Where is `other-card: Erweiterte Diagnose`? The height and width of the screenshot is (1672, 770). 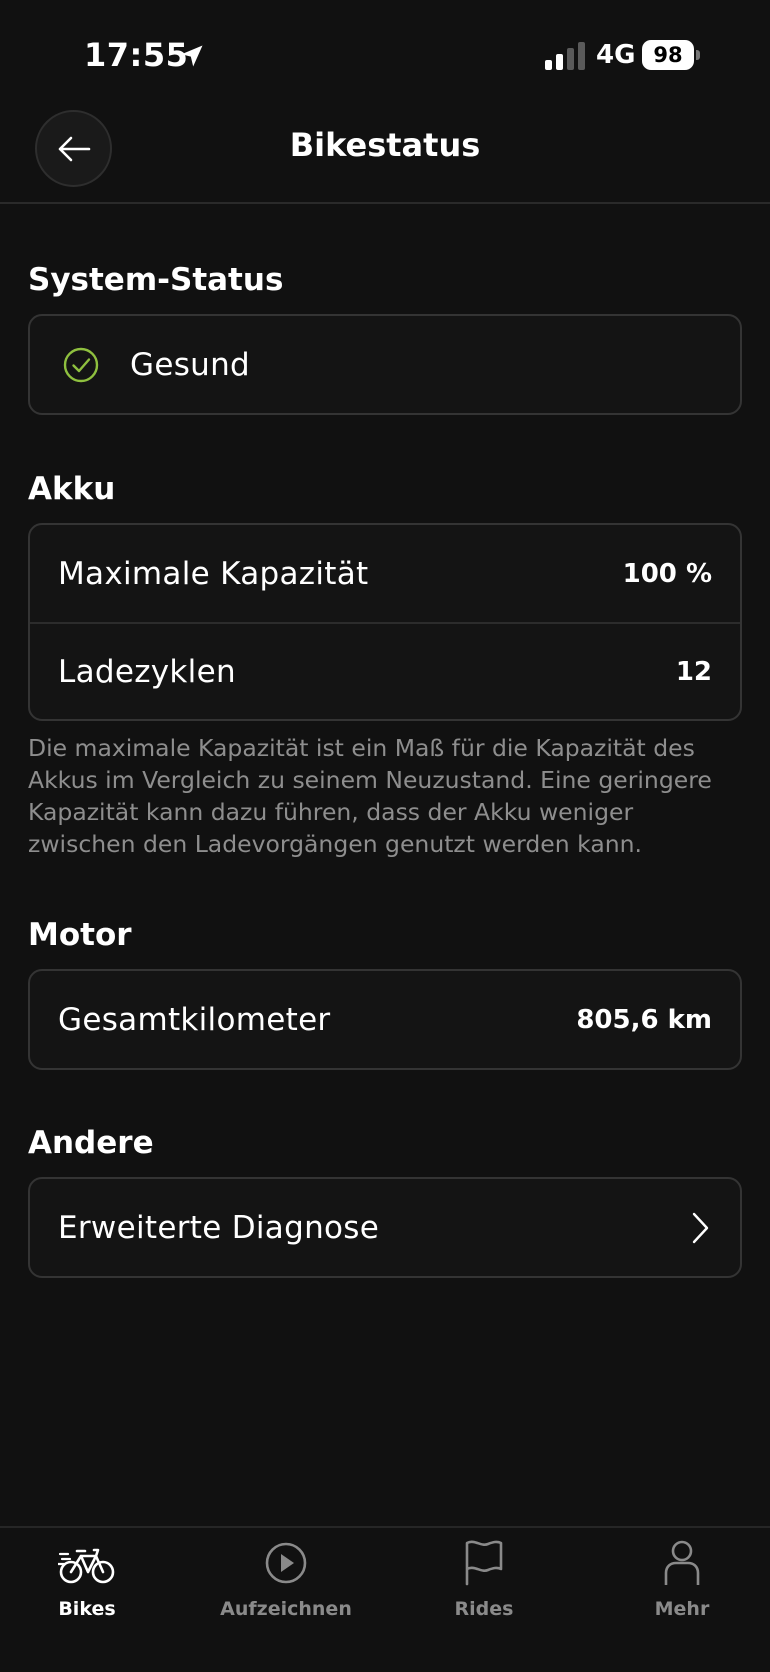 other-card: Erweiterte Diagnose is located at coordinates (385, 1227).